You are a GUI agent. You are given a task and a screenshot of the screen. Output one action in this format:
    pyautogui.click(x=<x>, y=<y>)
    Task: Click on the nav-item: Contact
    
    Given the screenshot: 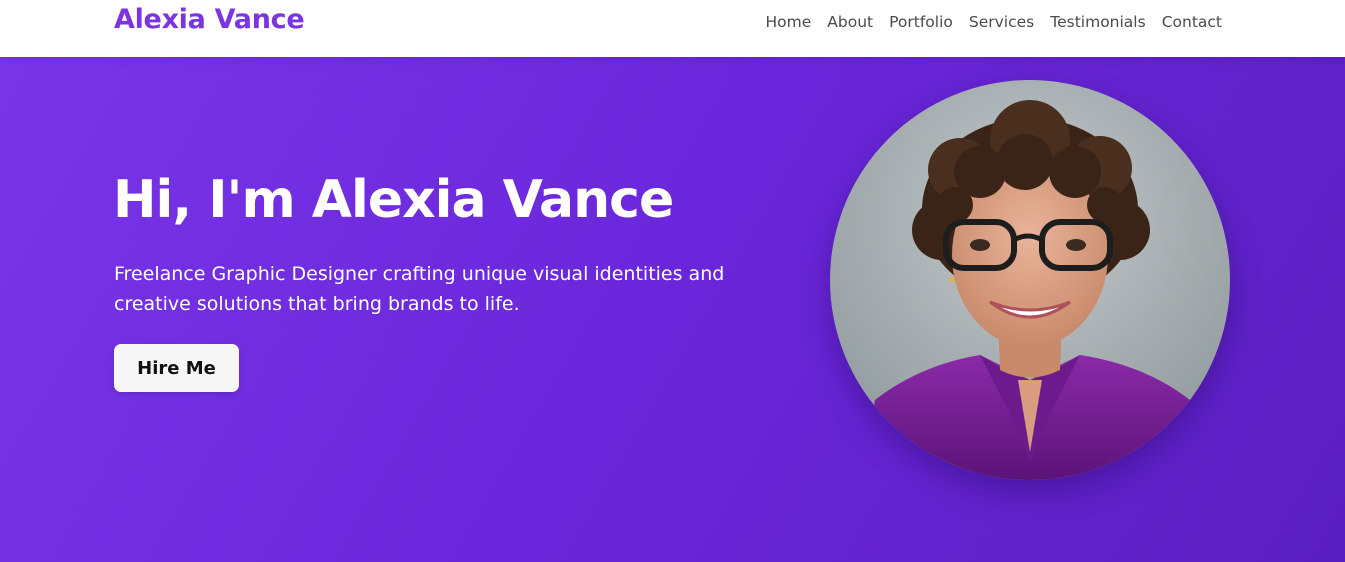 What is the action you would take?
    pyautogui.click(x=1188, y=22)
    